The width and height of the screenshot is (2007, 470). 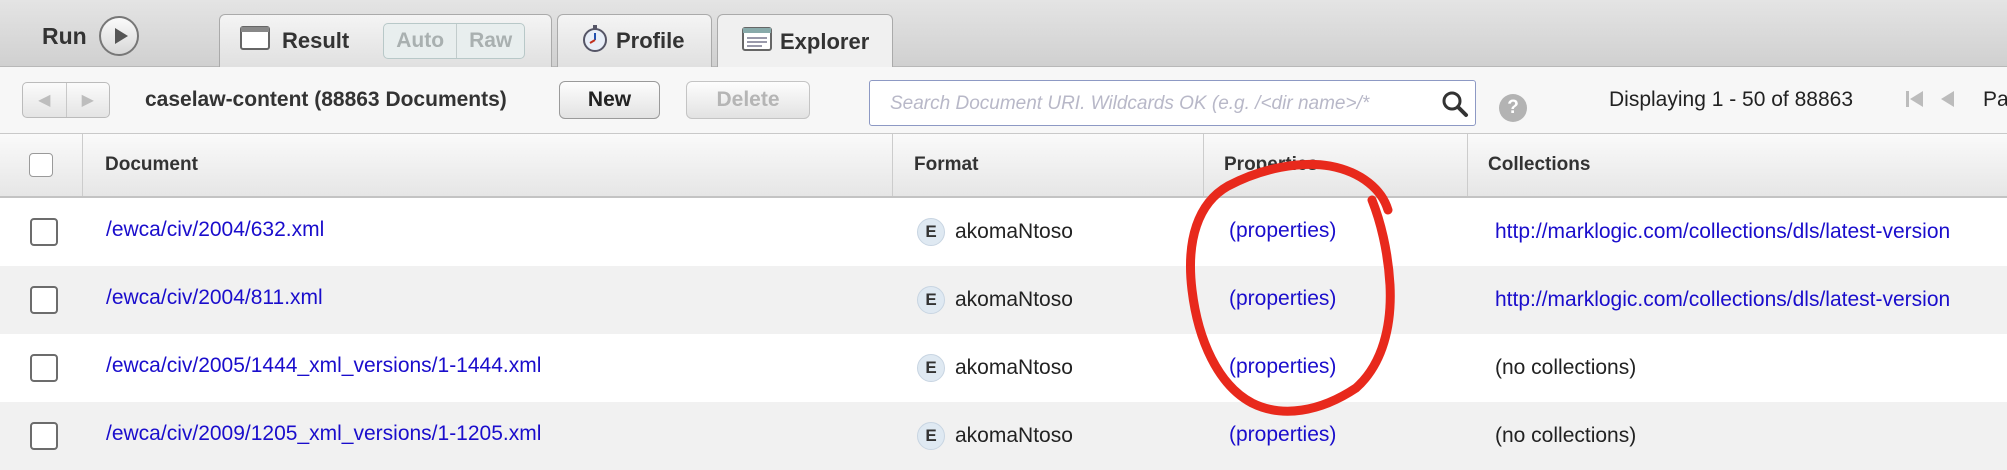 I want to click on stopwatch-icon, so click(x=595, y=41).